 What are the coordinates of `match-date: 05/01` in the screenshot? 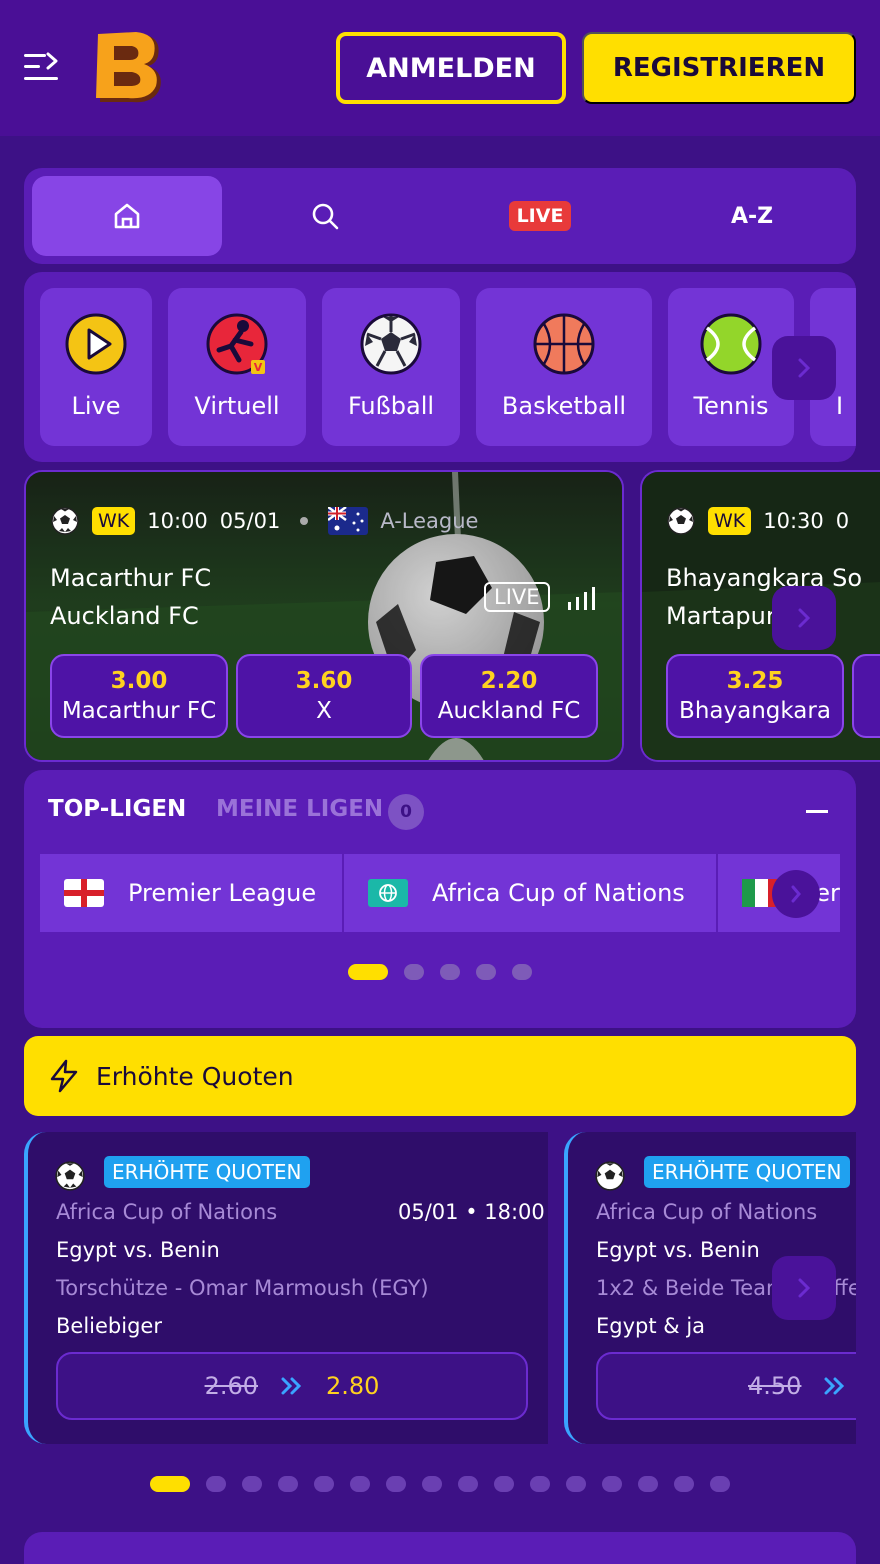 It's located at (250, 521).